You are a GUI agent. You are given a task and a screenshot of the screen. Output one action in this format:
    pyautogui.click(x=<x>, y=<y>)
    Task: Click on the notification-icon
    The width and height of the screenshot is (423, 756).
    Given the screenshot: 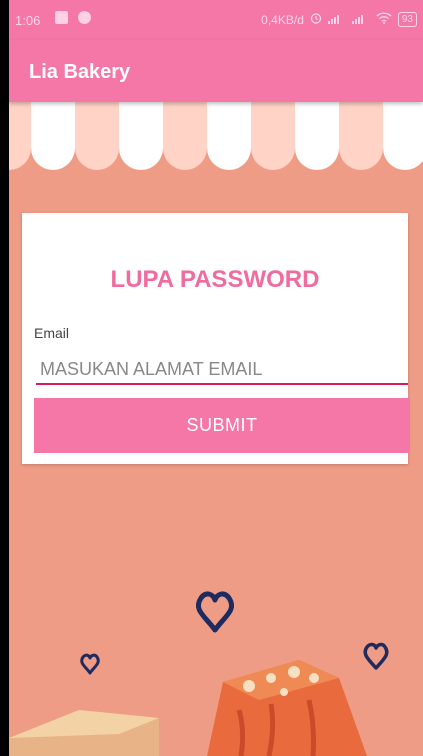 What is the action you would take?
    pyautogui.click(x=84, y=17)
    